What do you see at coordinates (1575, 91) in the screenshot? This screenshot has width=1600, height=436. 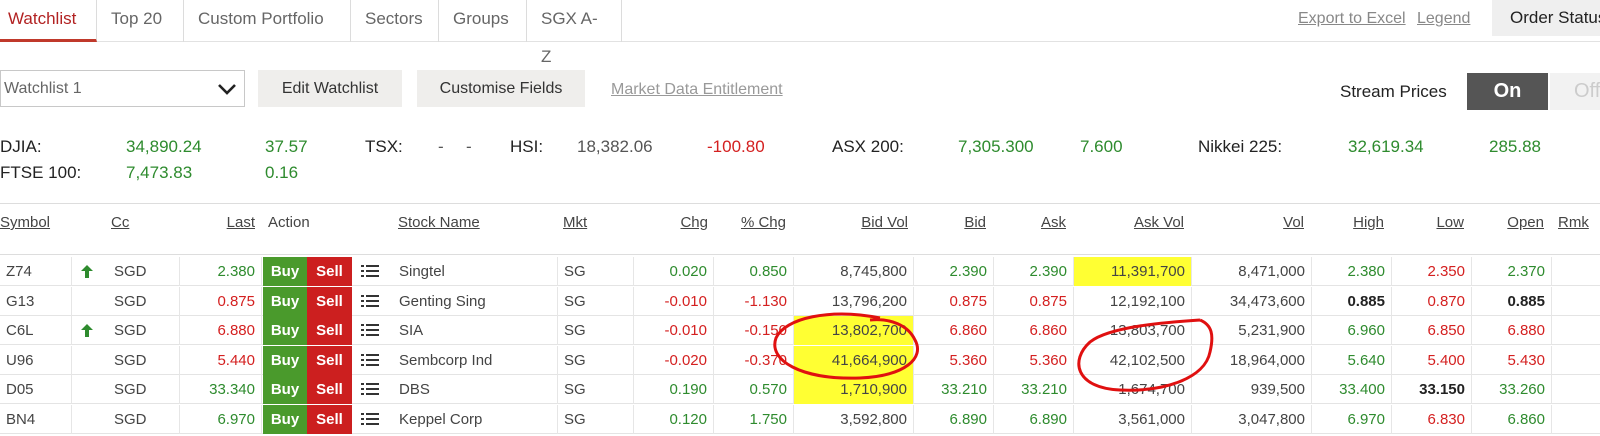 I see `stream-off-toggle: Off` at bounding box center [1575, 91].